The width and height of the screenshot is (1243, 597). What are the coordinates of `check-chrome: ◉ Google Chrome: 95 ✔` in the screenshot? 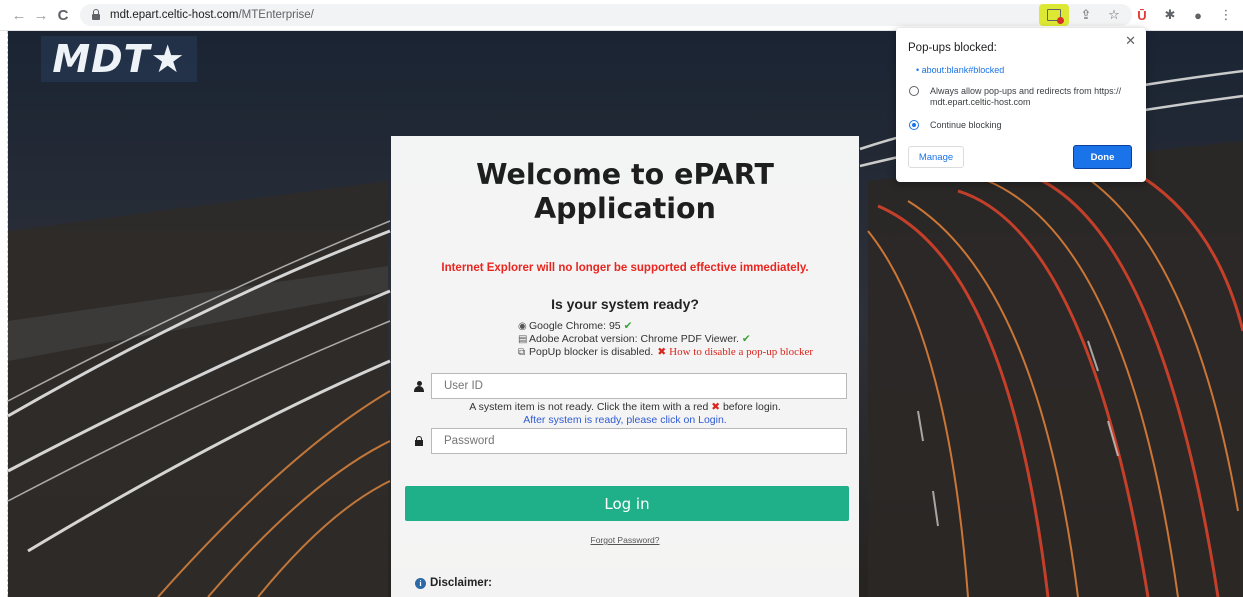 It's located at (665, 326).